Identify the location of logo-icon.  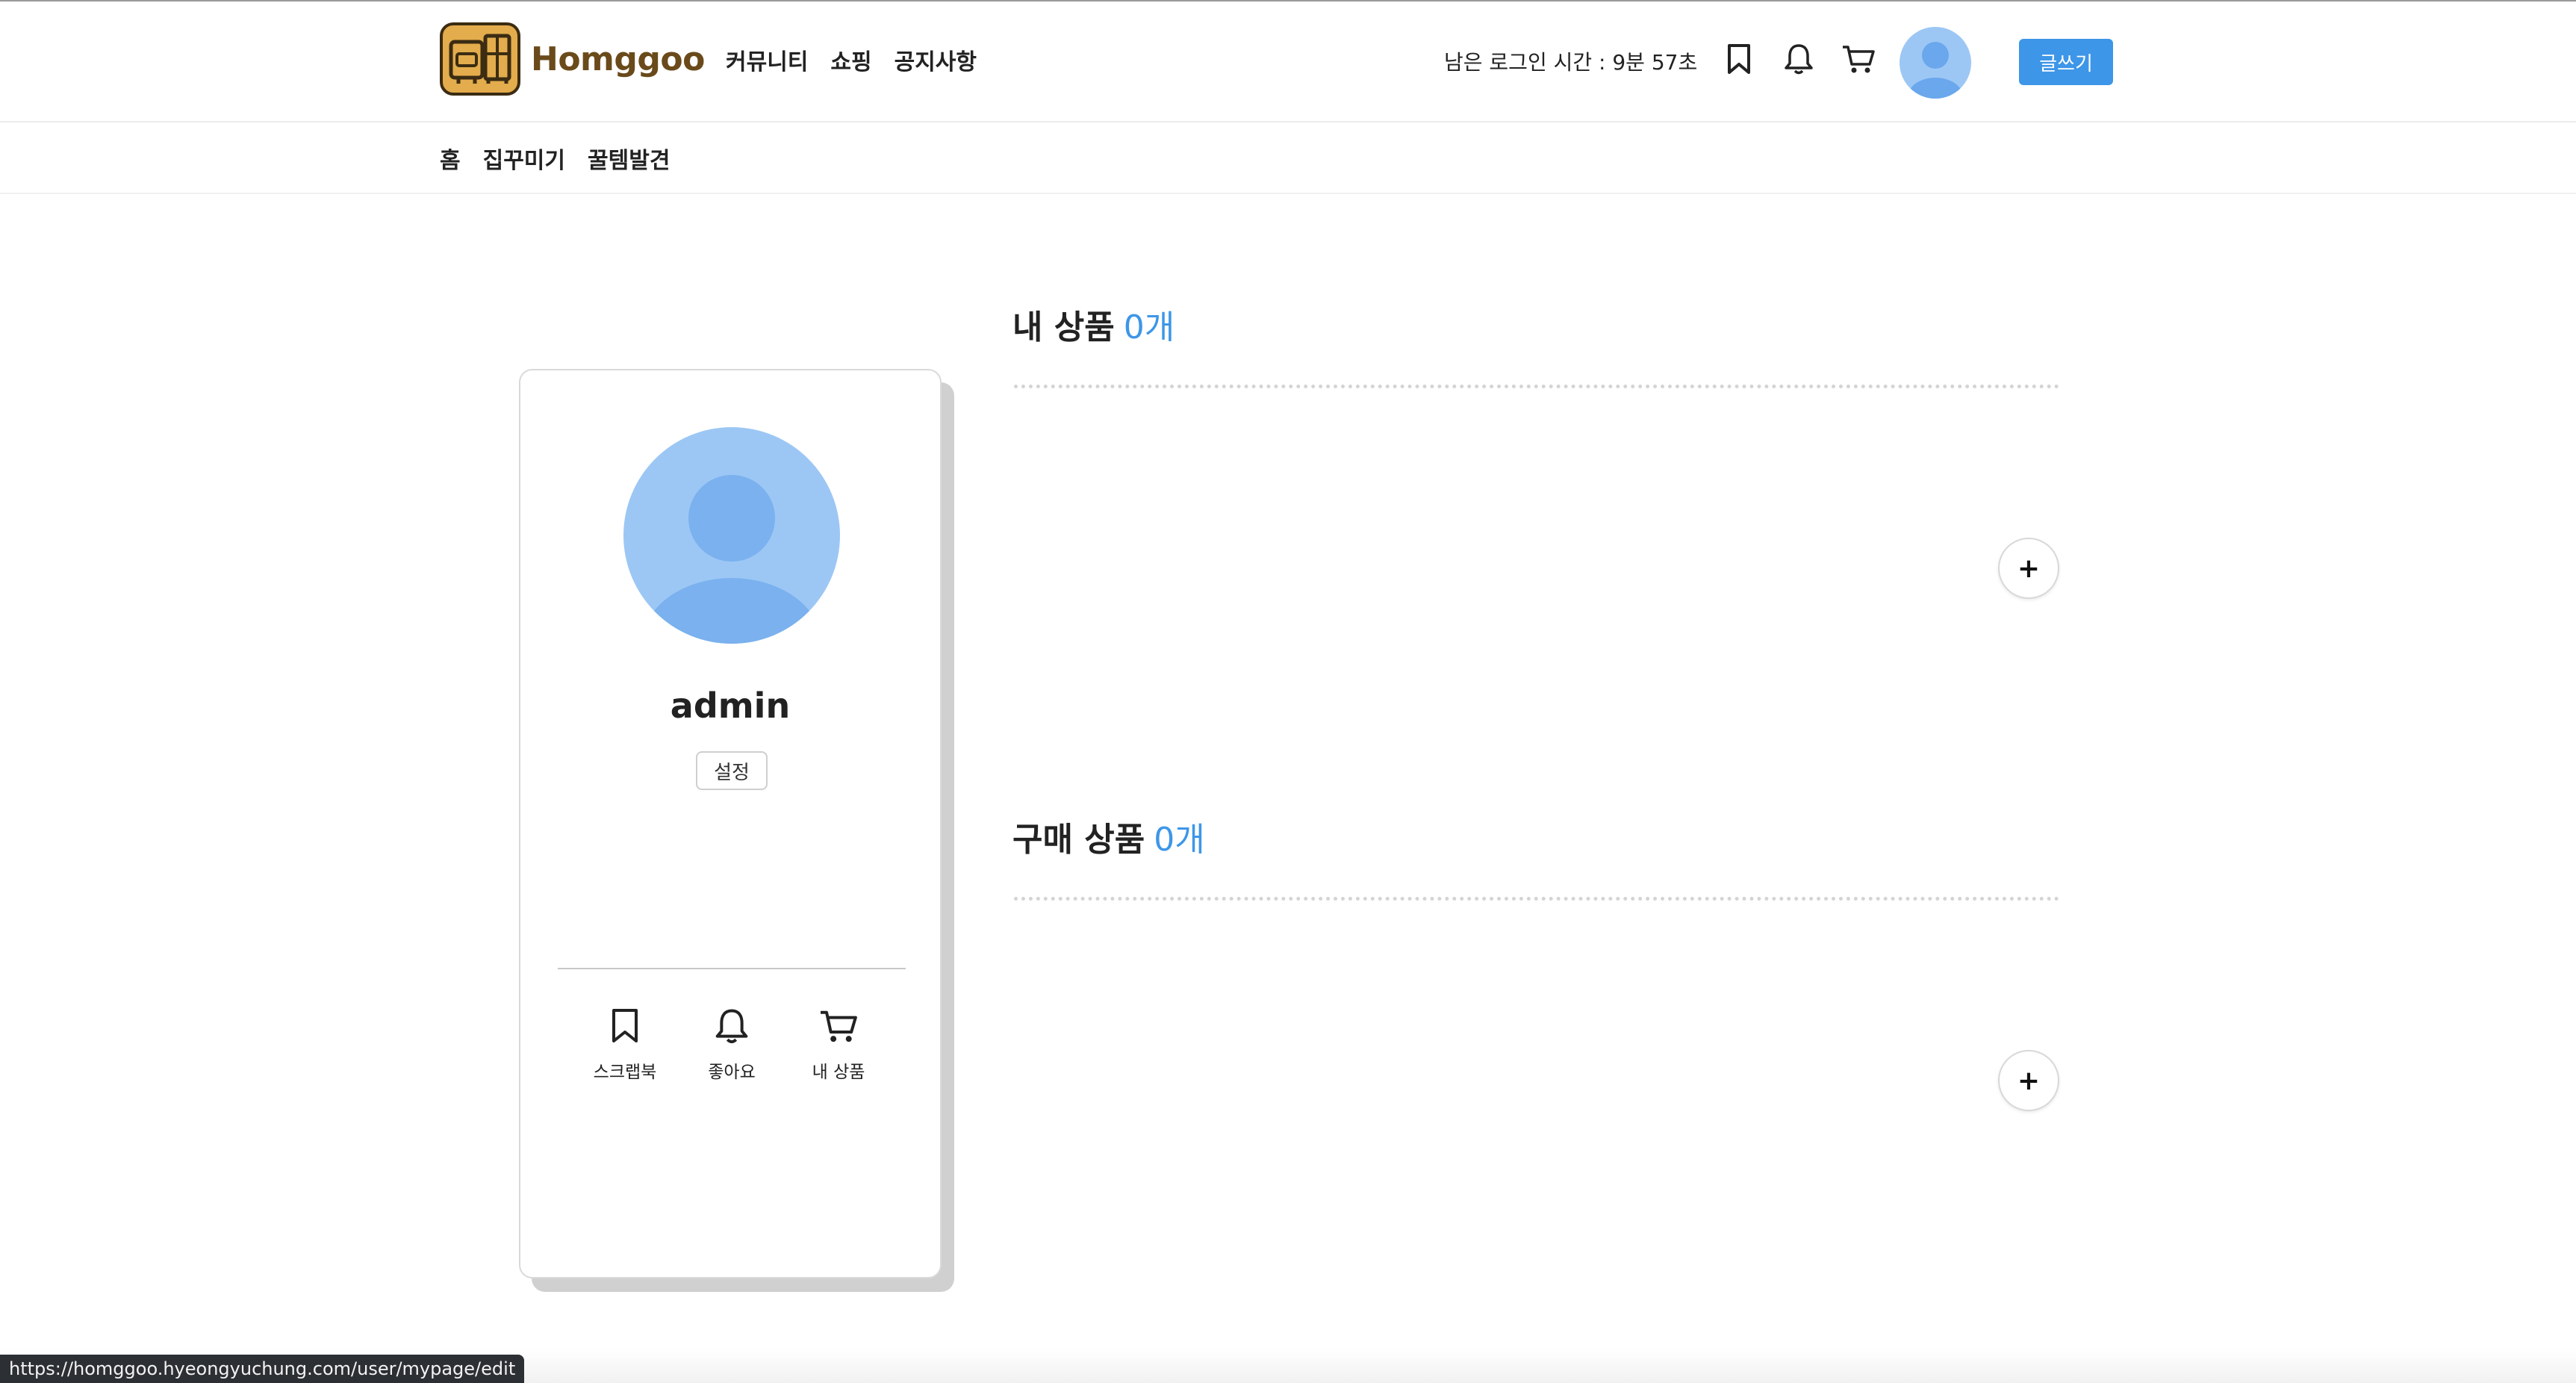
(480, 59).